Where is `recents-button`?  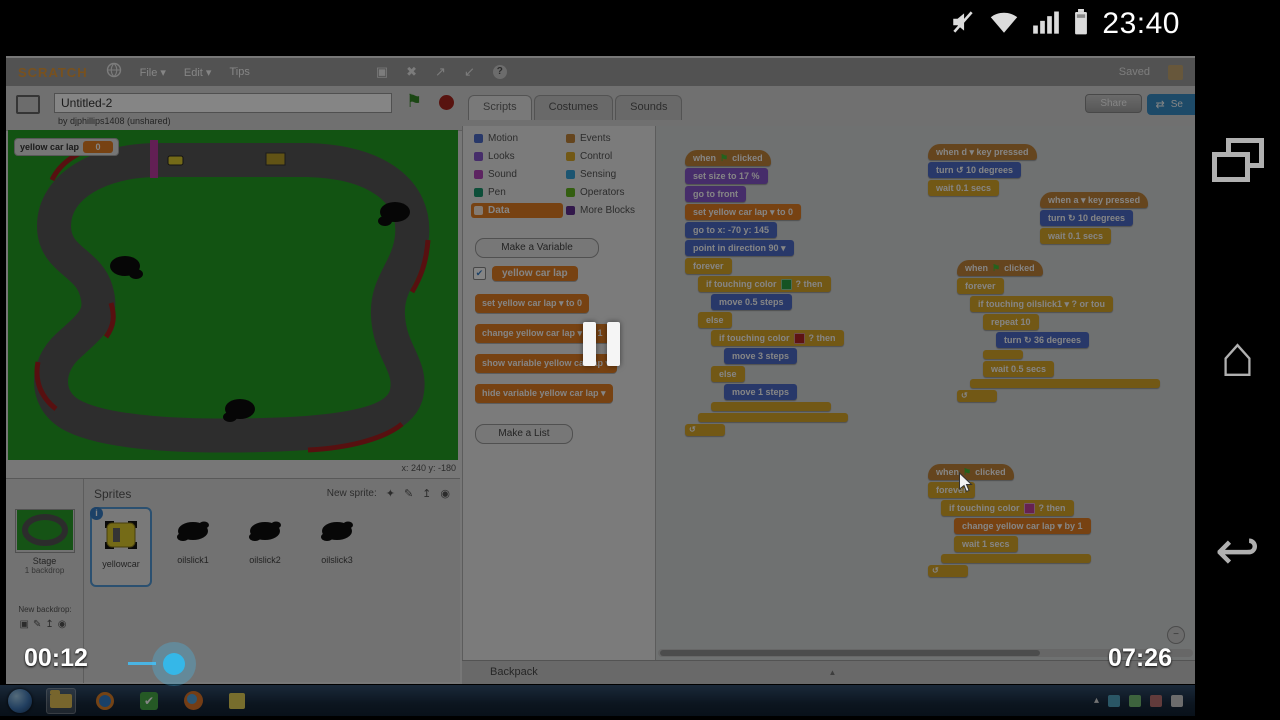 recents-button is located at coordinates (1237, 160).